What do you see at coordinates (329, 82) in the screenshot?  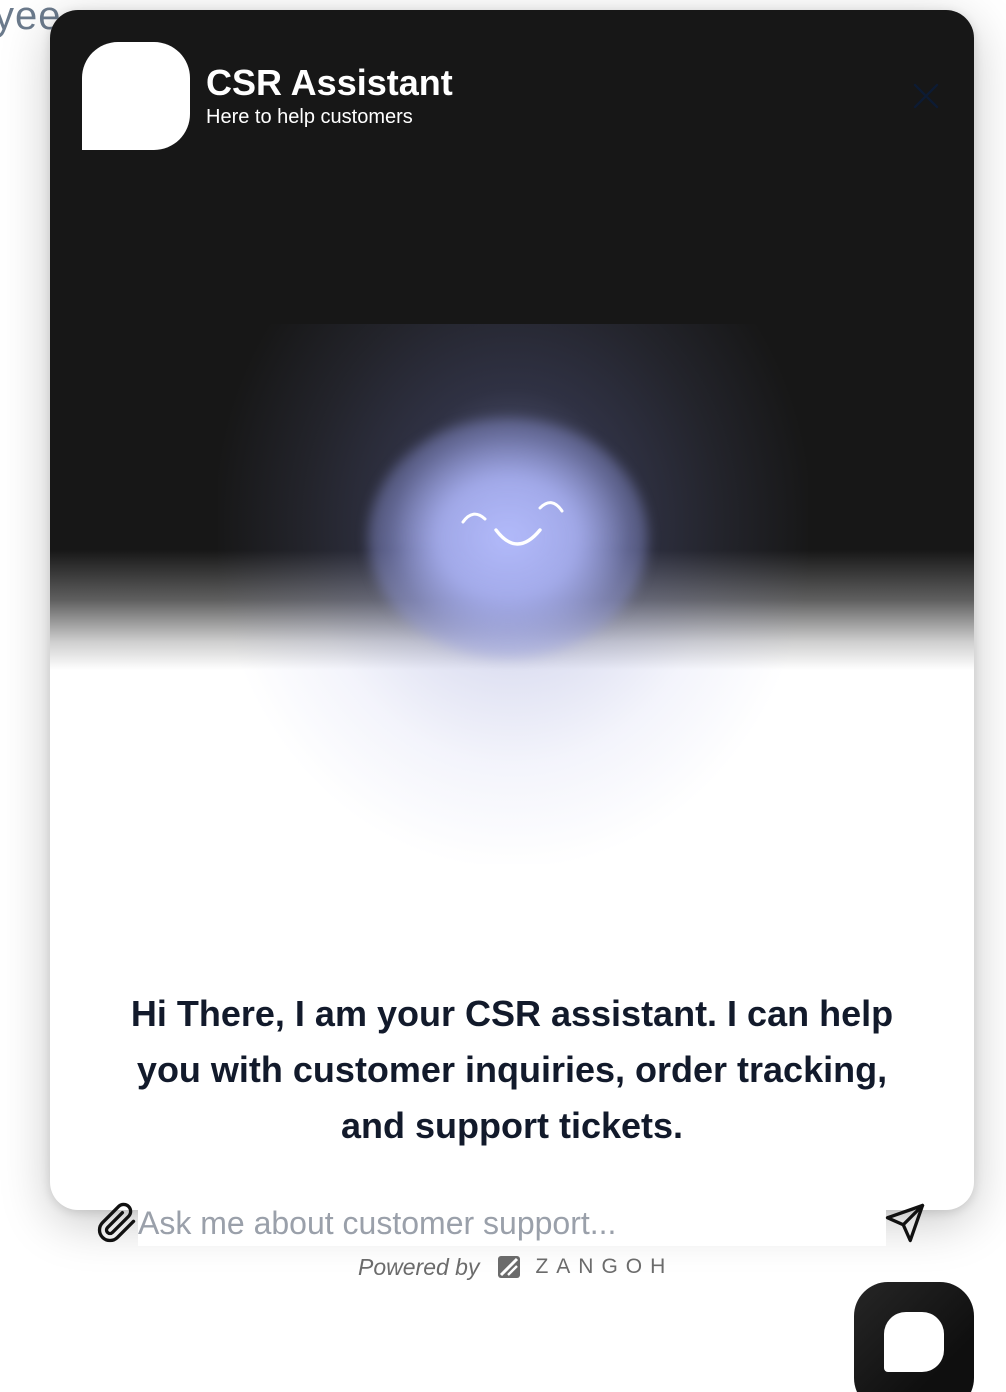 I see `widget-title: CSR Assistant` at bounding box center [329, 82].